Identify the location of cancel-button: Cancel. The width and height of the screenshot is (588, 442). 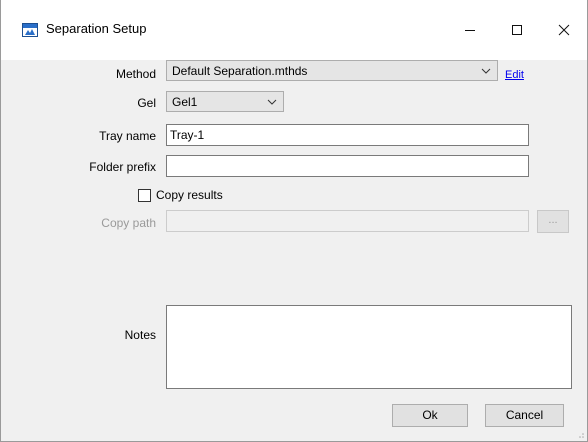
(524, 415).